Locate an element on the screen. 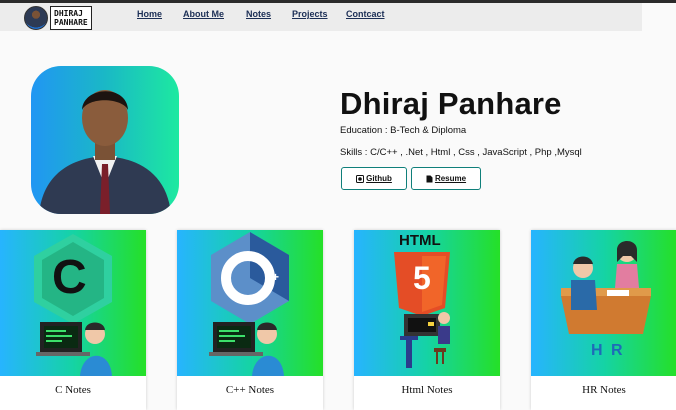  card-label-html-notes: Html Notes is located at coordinates (427, 390).